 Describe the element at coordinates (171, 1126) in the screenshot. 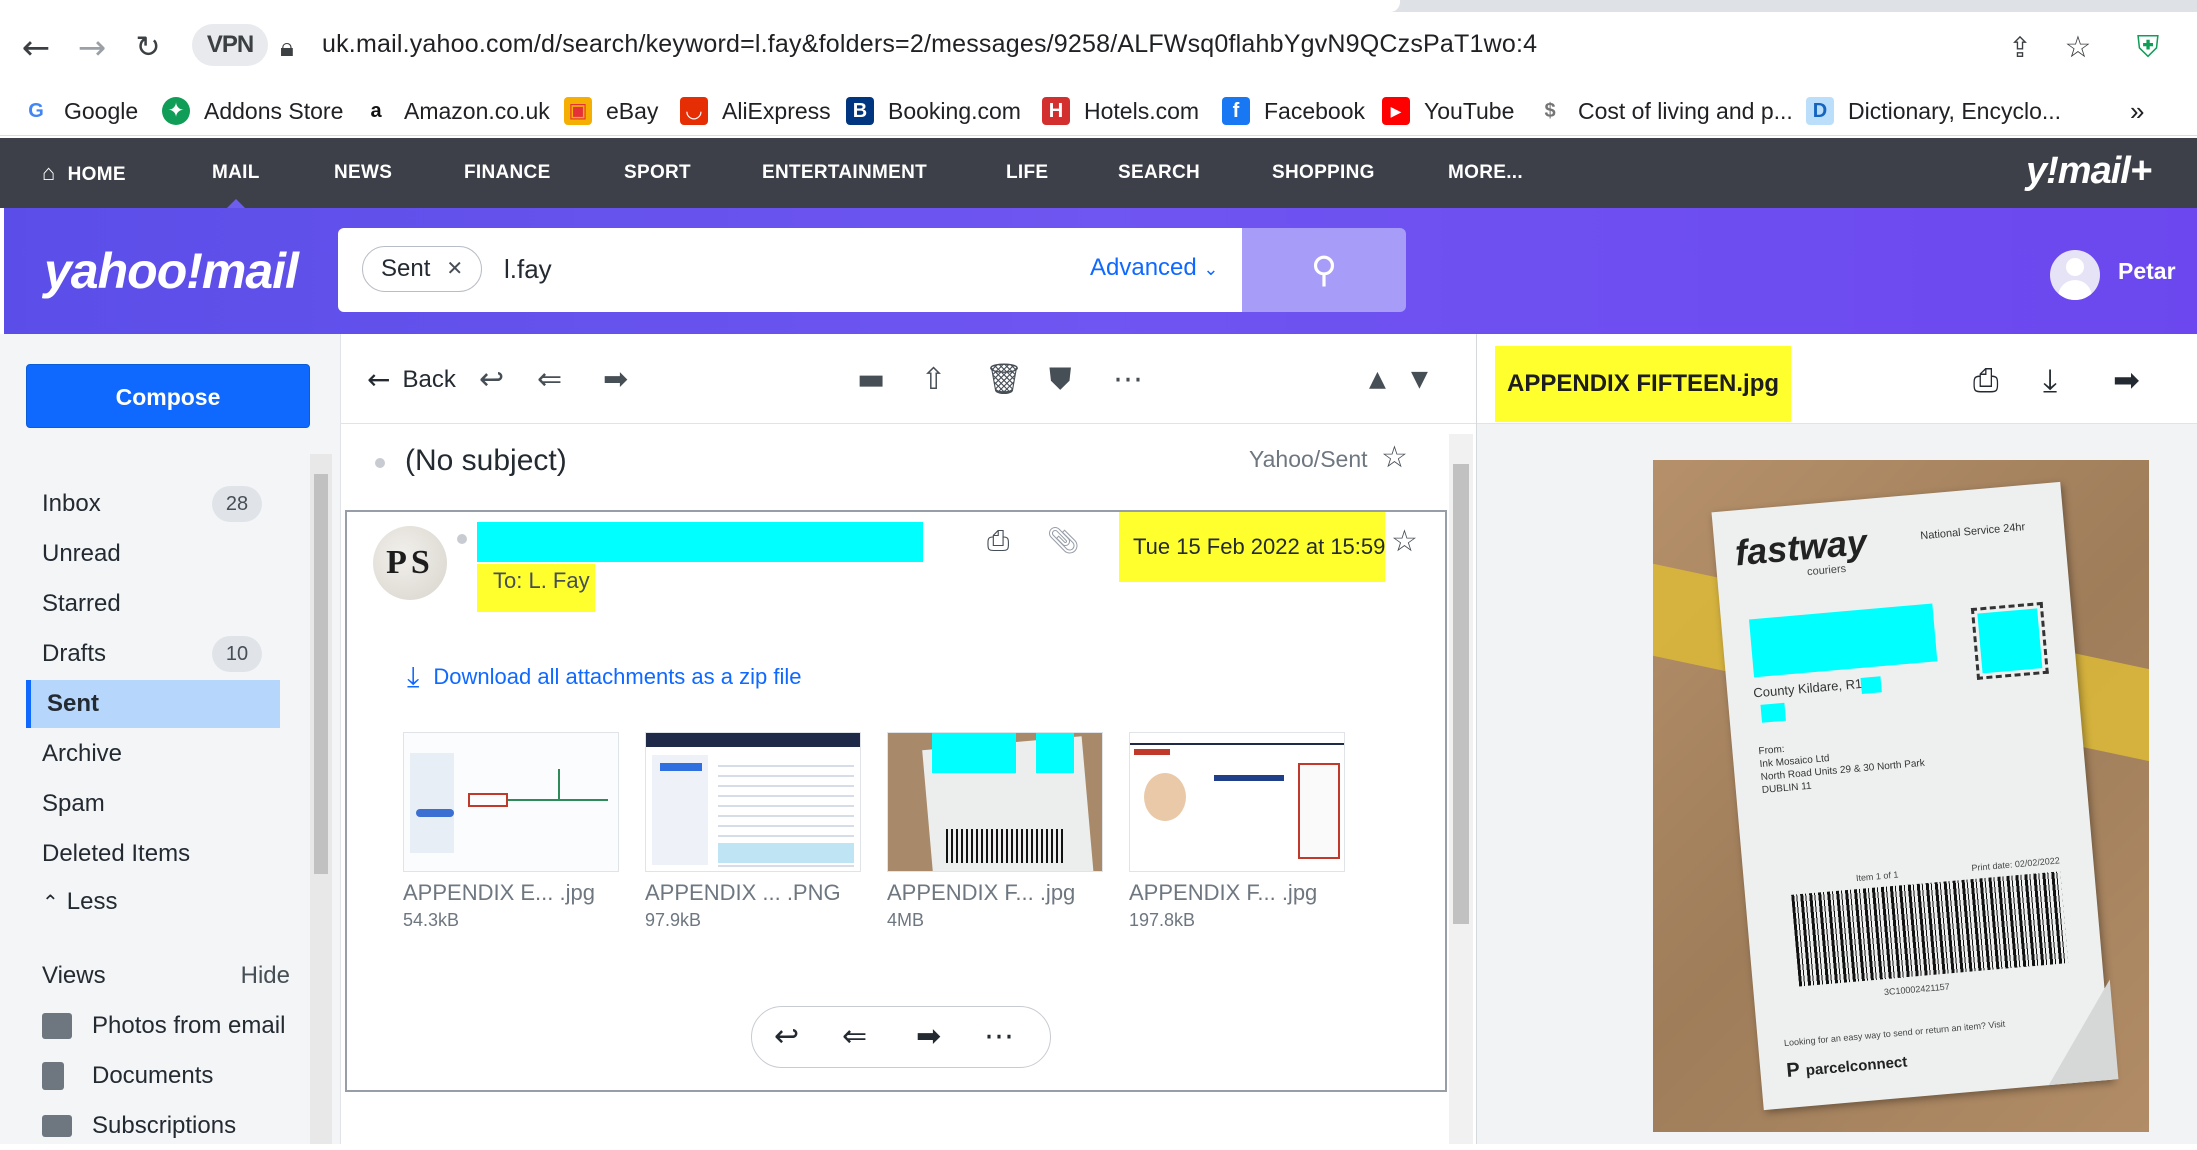

I see `view-subscriptions: Subscriptions` at that location.